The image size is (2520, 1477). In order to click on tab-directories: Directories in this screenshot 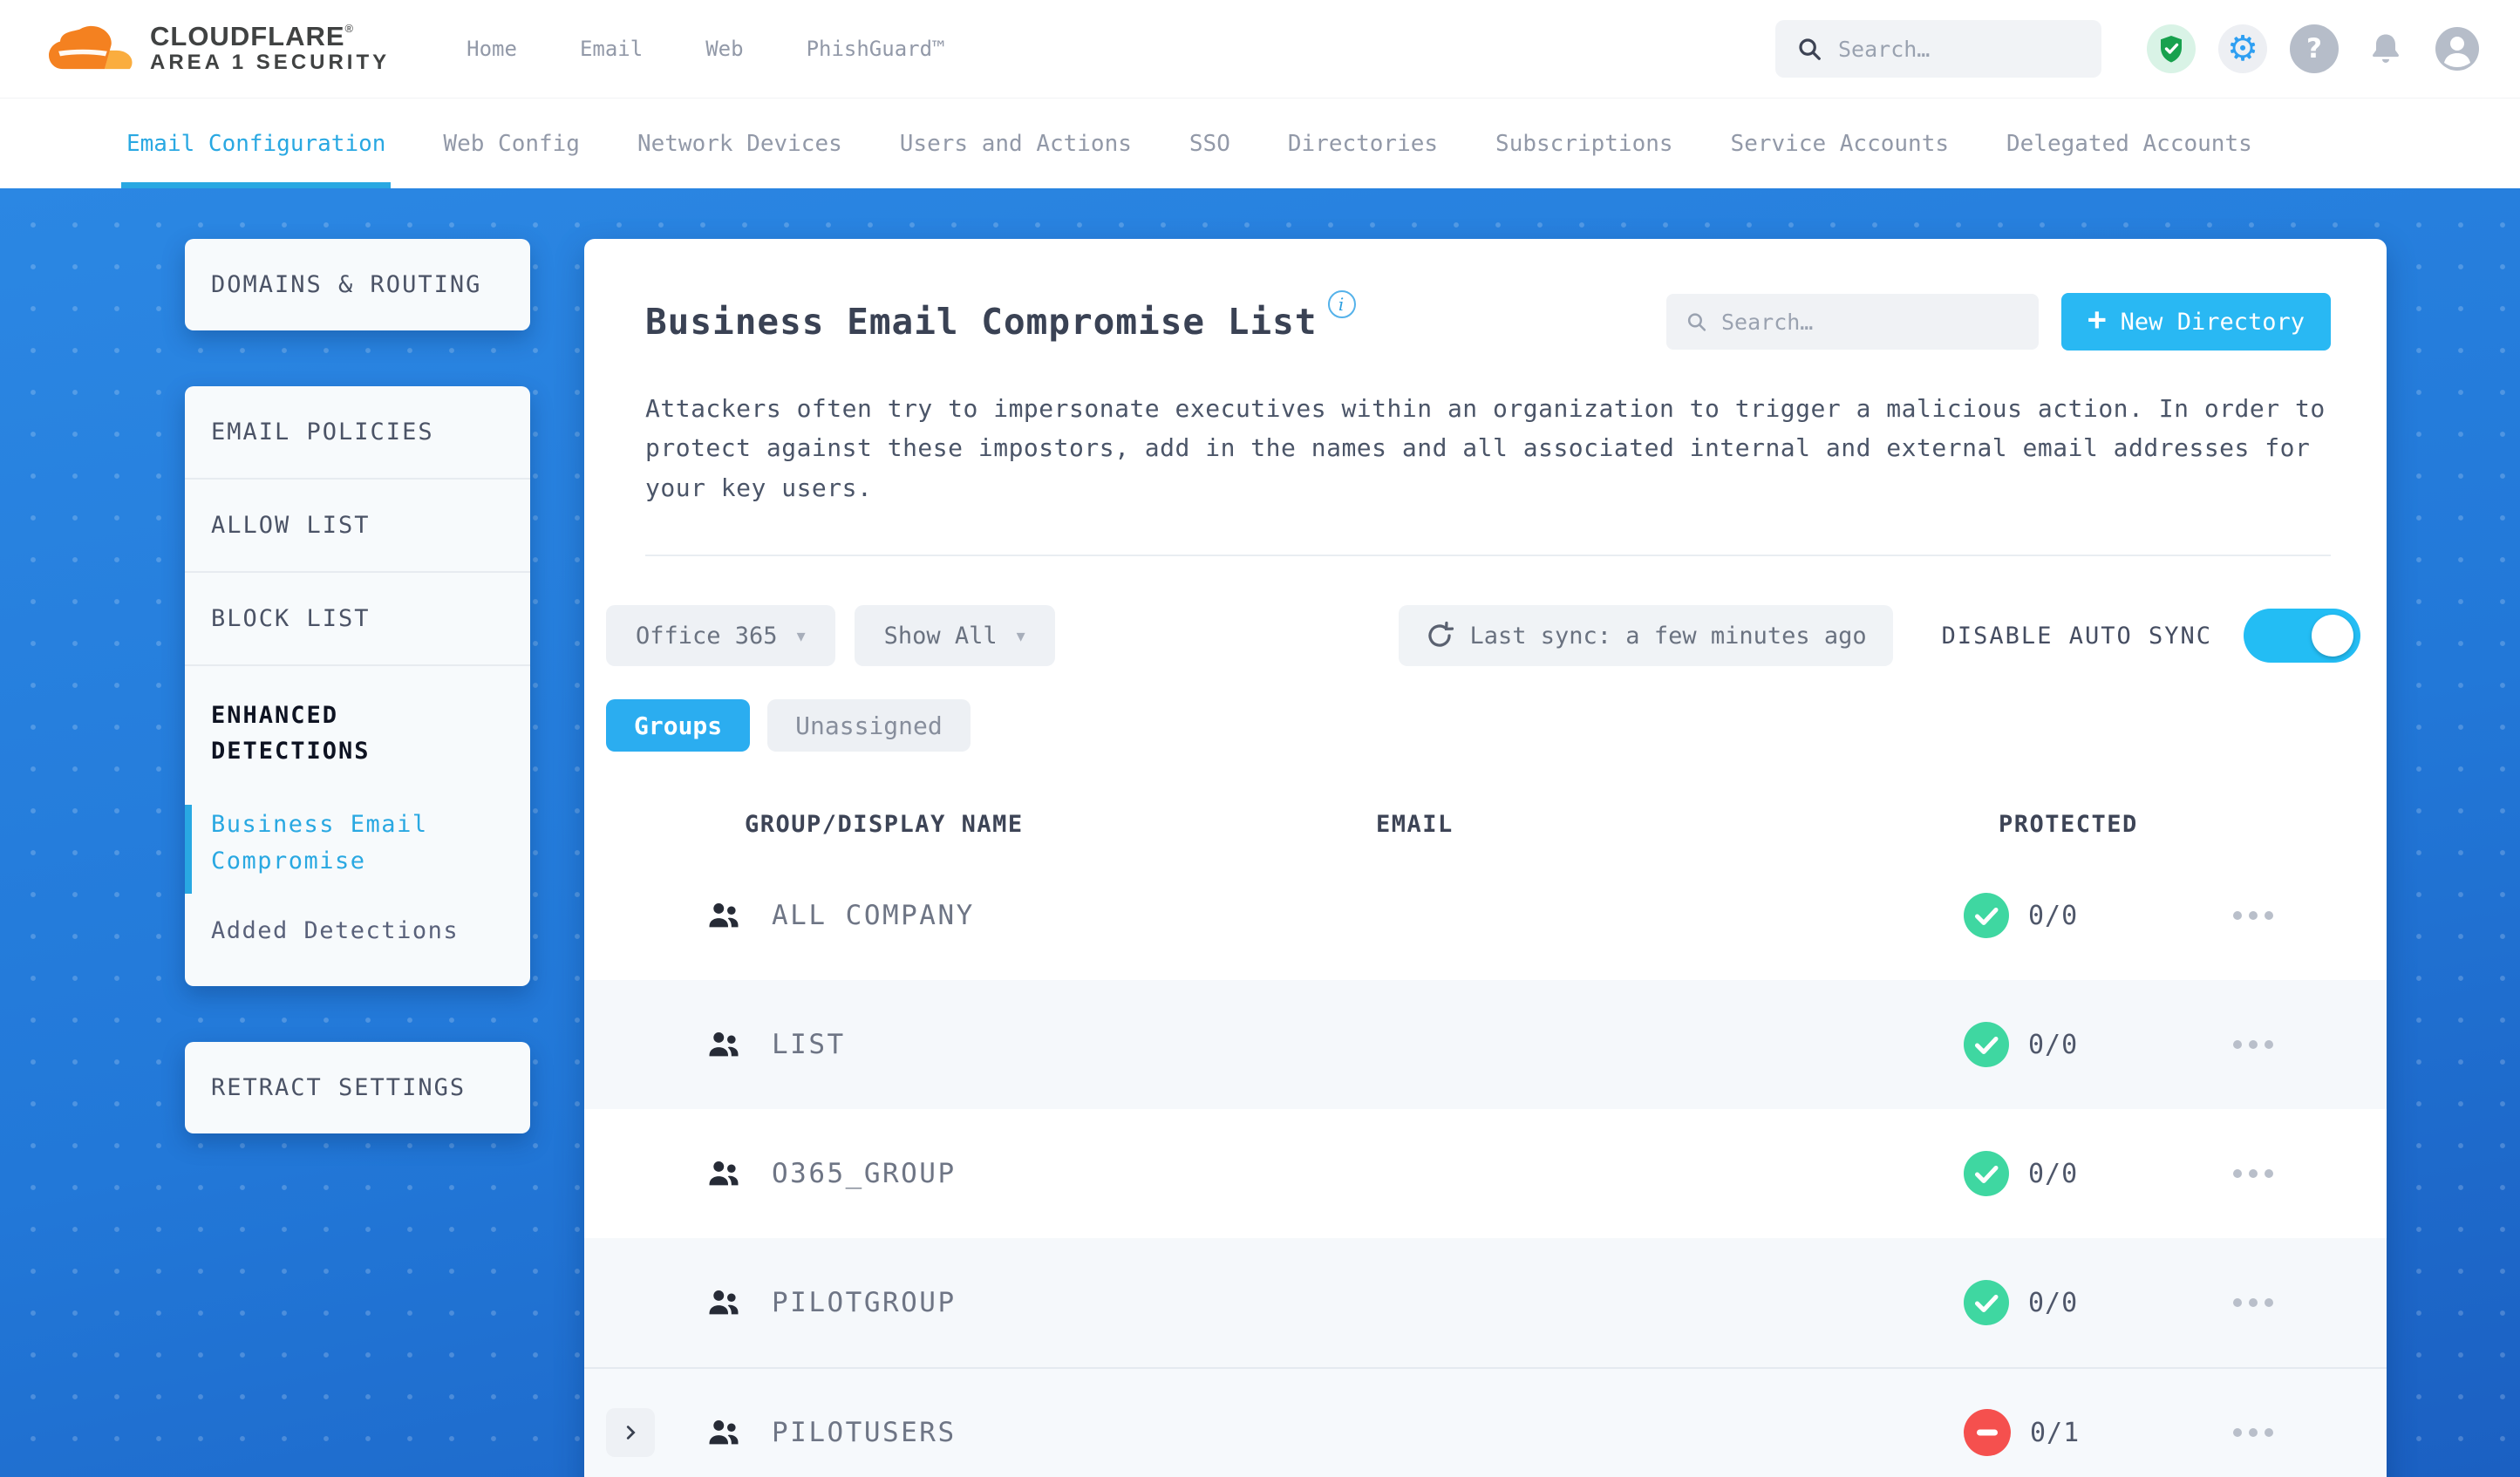, I will do `click(1363, 143)`.